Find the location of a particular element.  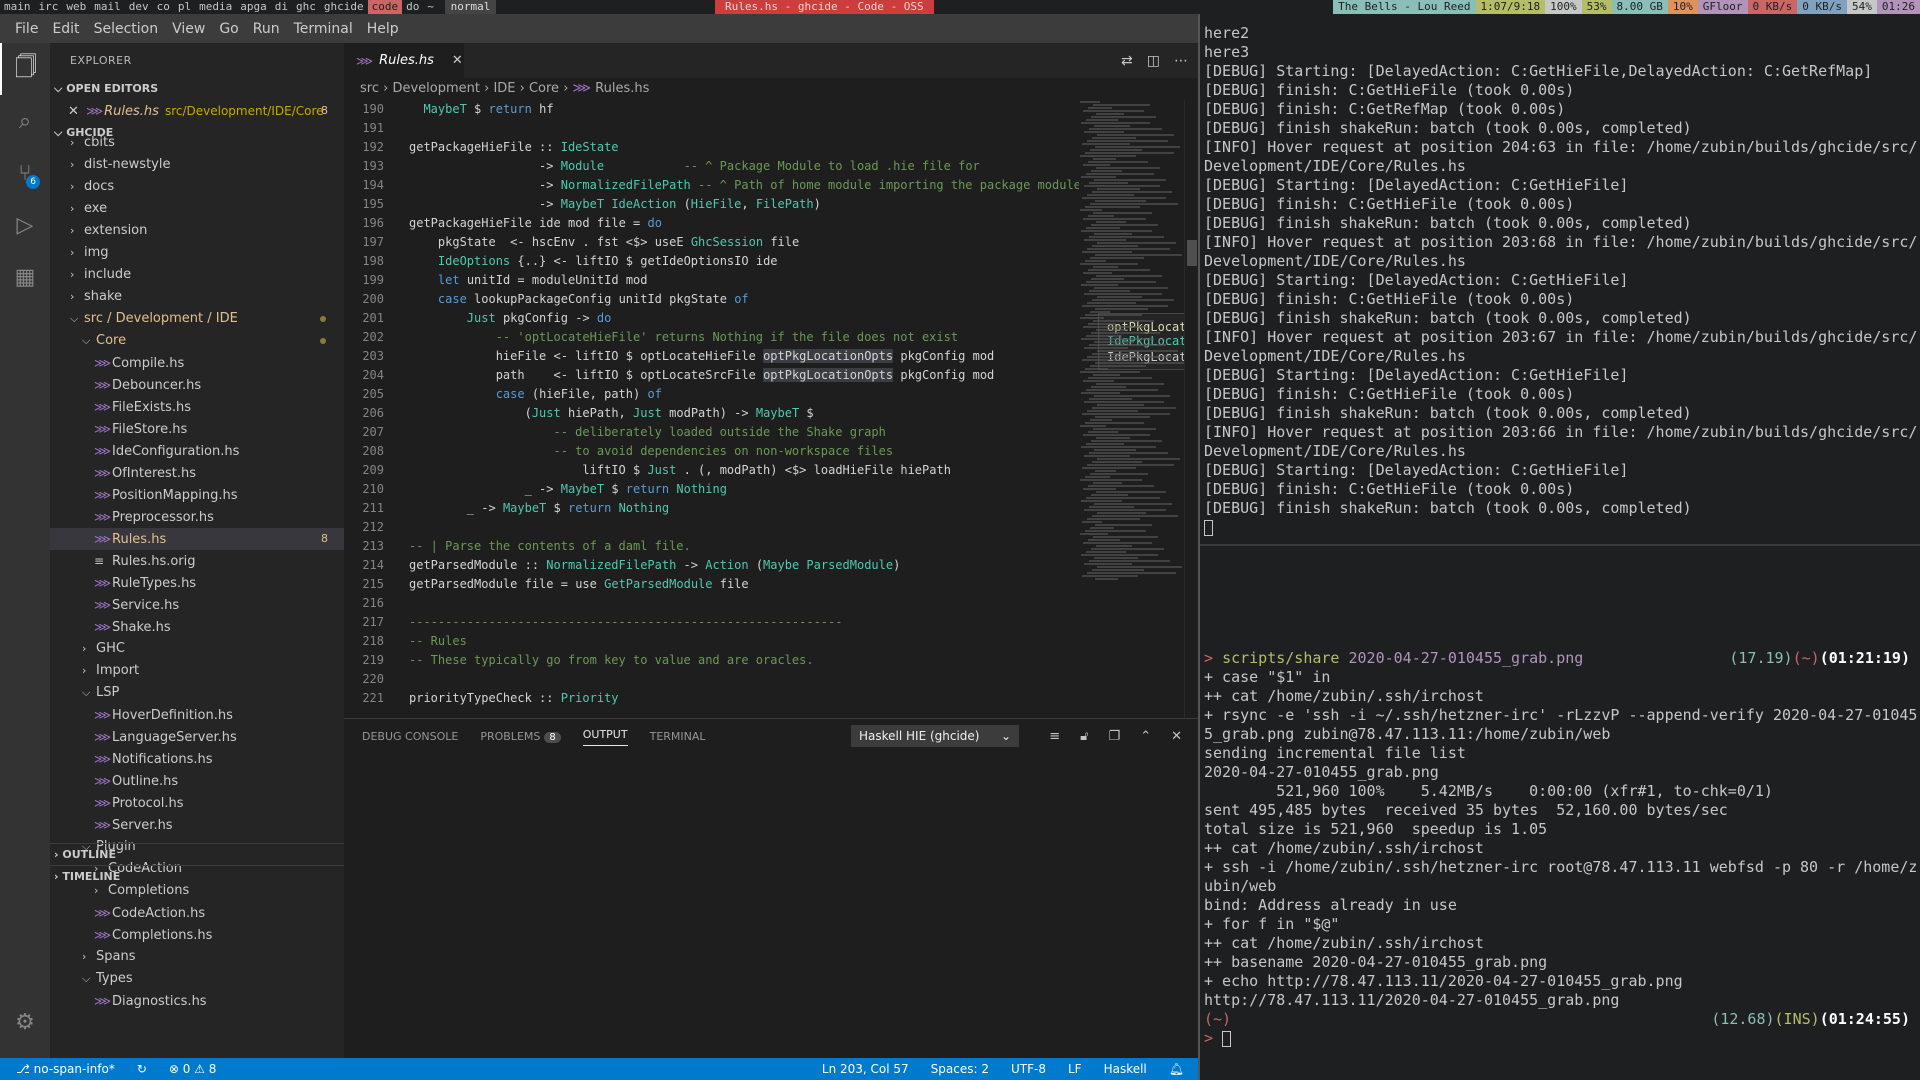

code-line: 190 MaybeT $ return hf is located at coordinates (711, 109).